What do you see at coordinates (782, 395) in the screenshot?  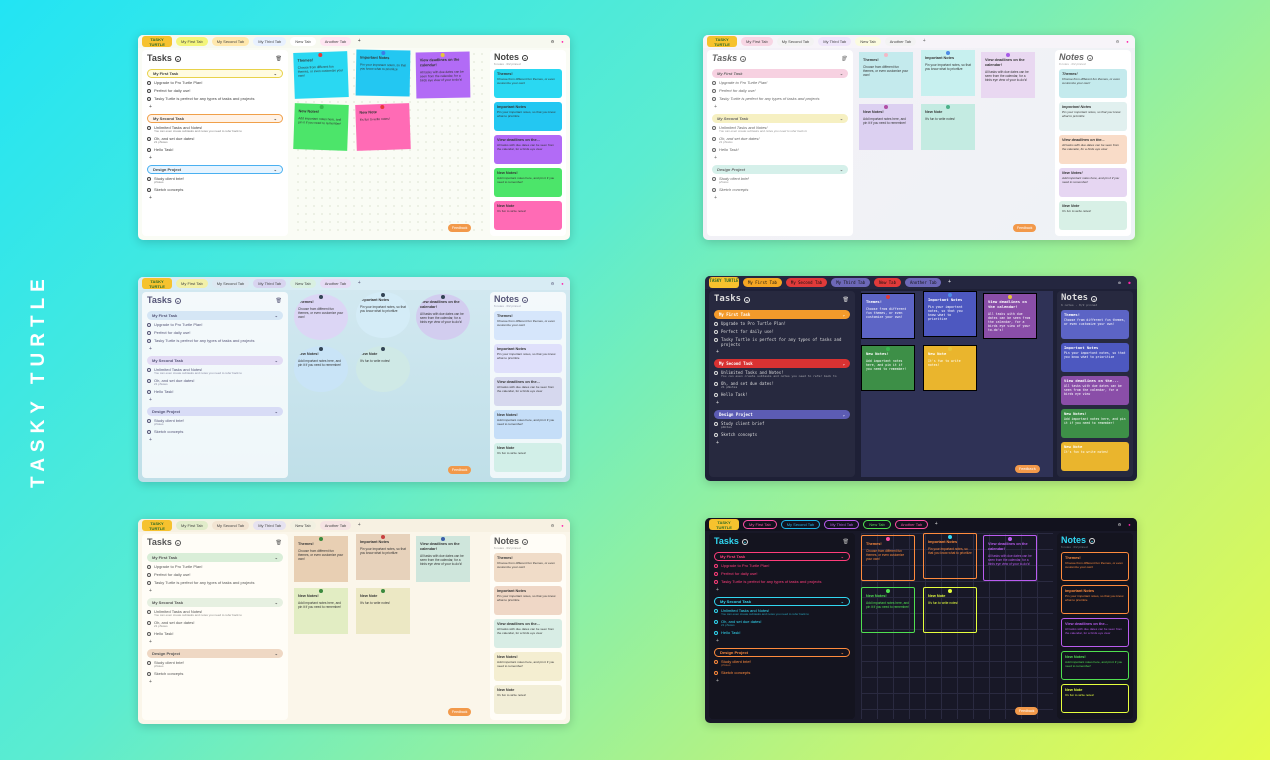 I see `task-item: Hello Task!` at bounding box center [782, 395].